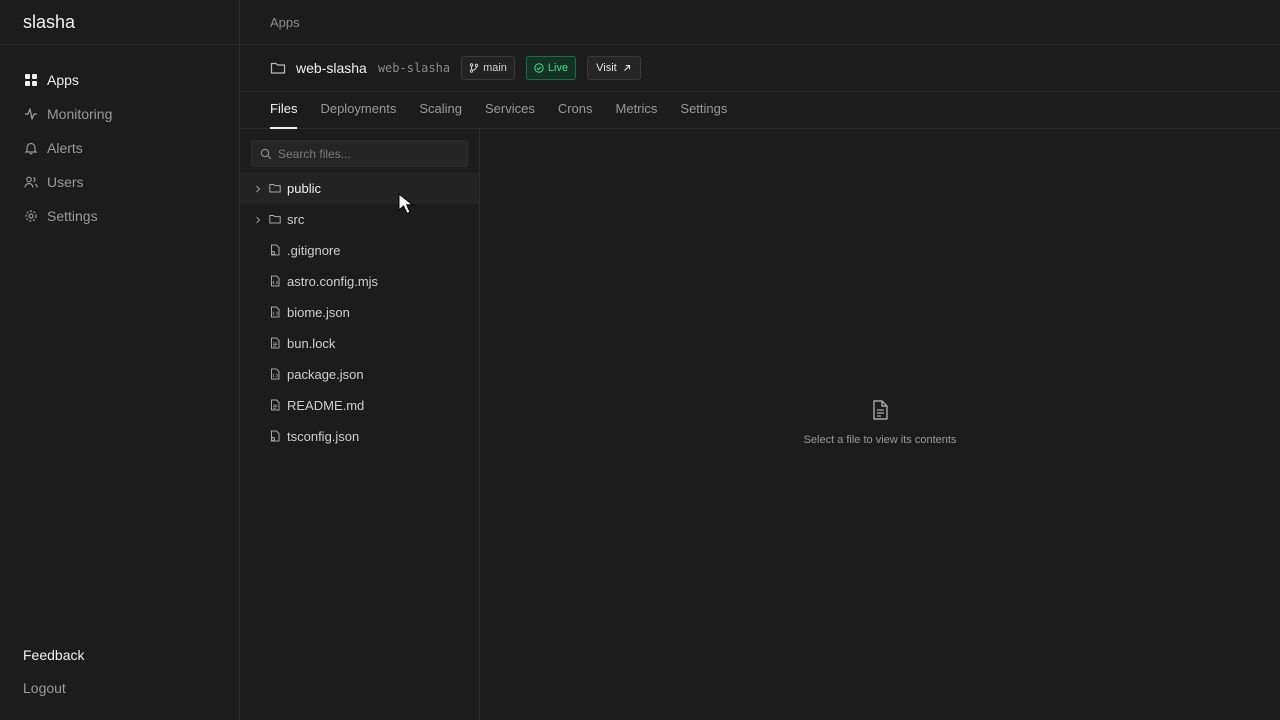 This screenshot has width=1280, height=720. What do you see at coordinates (304, 188) in the screenshot?
I see `tree-item-label: public` at bounding box center [304, 188].